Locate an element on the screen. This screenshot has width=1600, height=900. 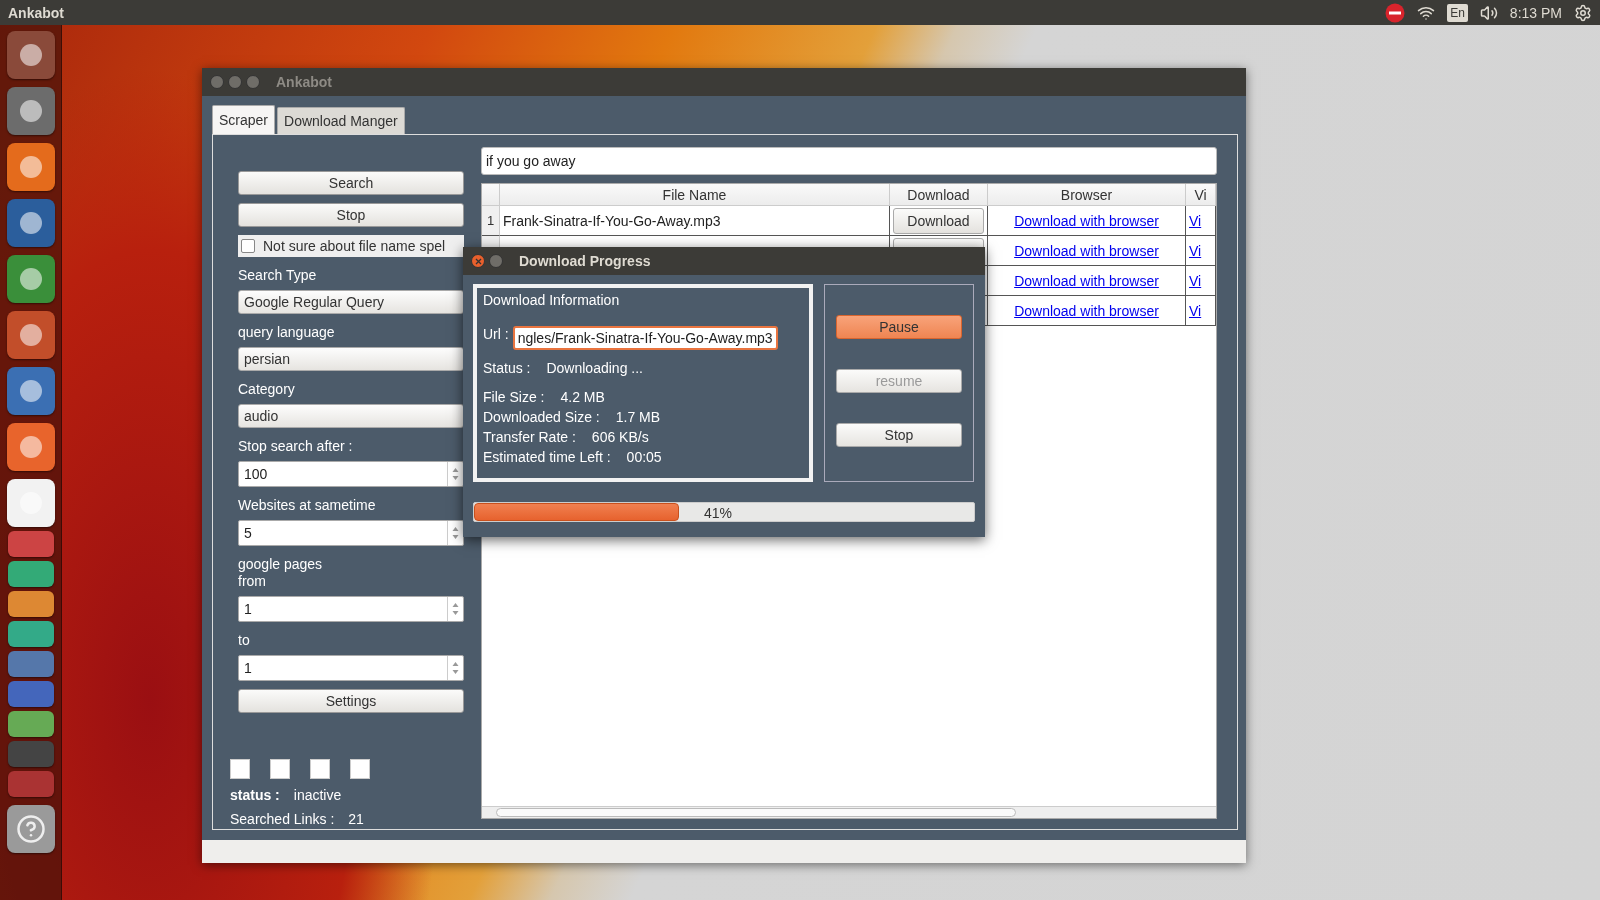
url-label: Url : is located at coordinates (496, 334).